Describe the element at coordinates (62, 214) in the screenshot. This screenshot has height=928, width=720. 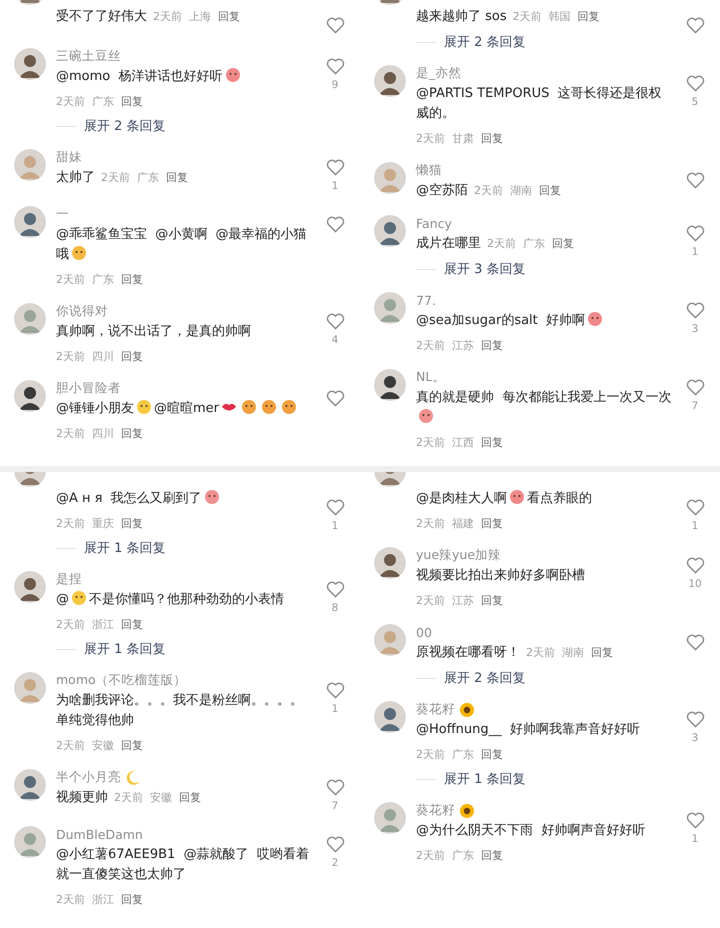
I see `user-name: 一` at that location.